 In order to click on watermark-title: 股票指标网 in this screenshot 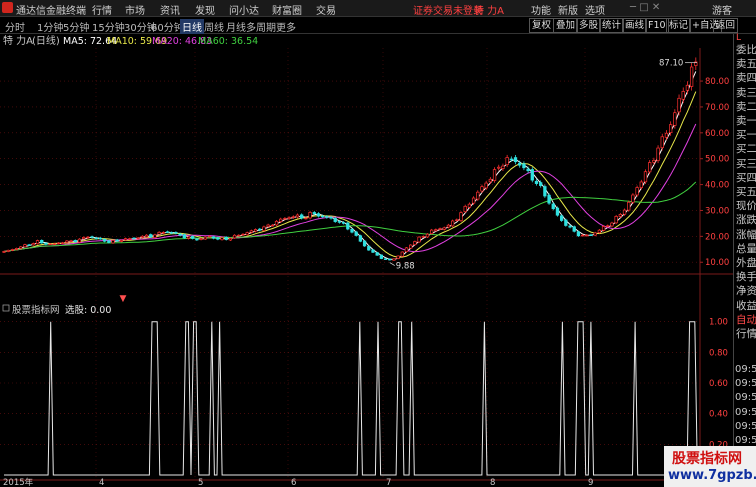, I will do `click(707, 459)`.